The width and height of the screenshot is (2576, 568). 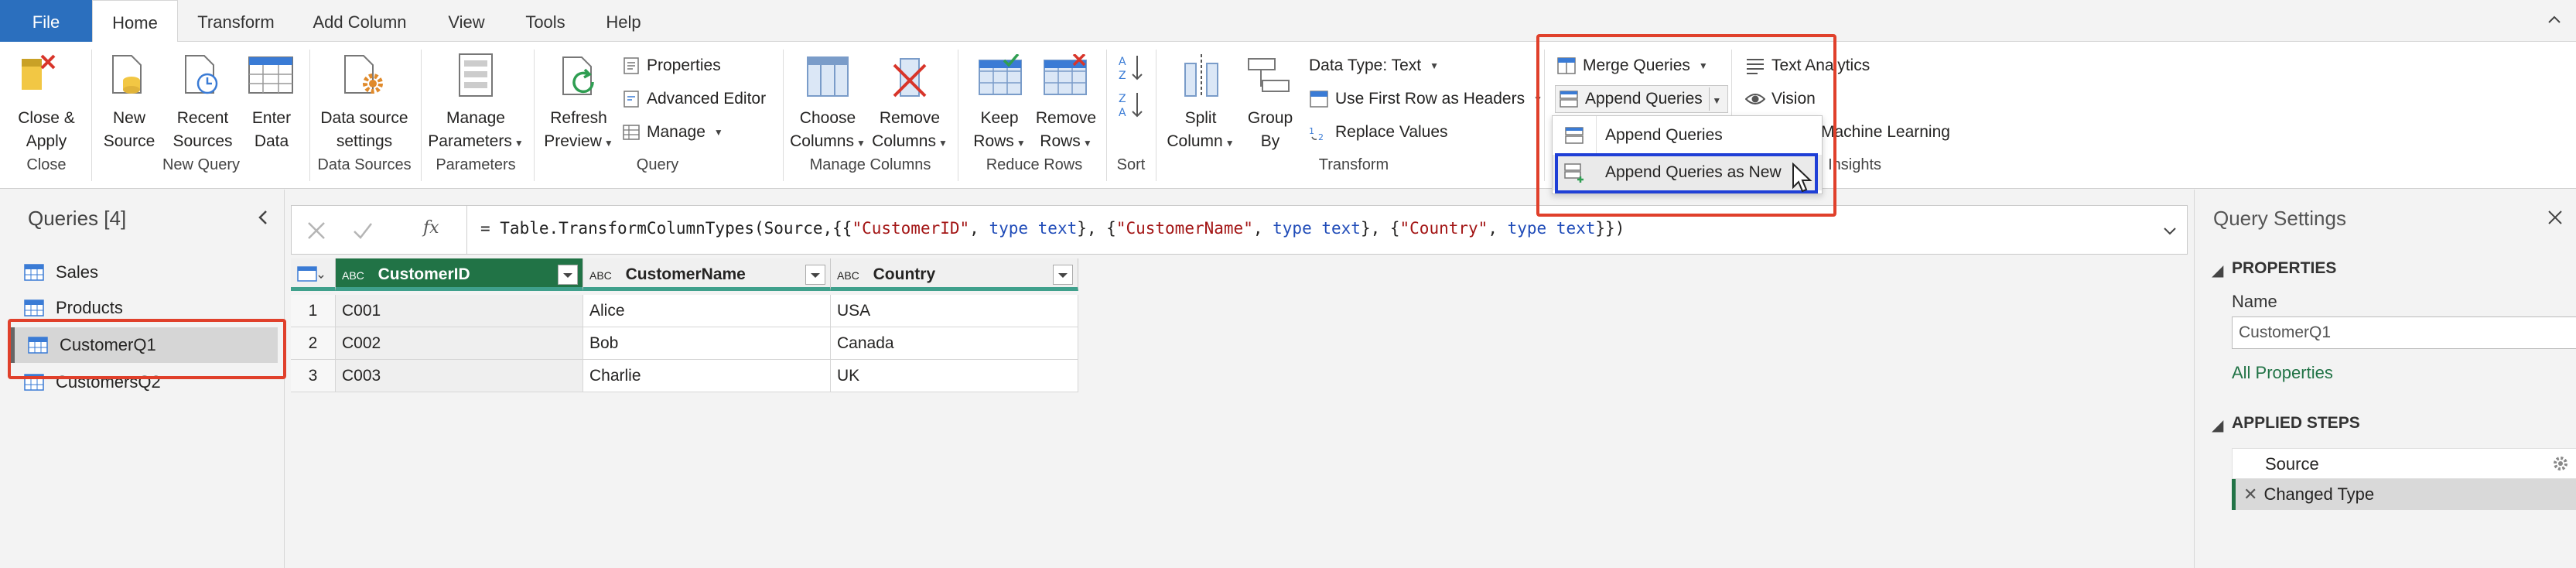 I want to click on use-first-row-headers-button: Use First Row as Headers ▼, so click(x=1426, y=99).